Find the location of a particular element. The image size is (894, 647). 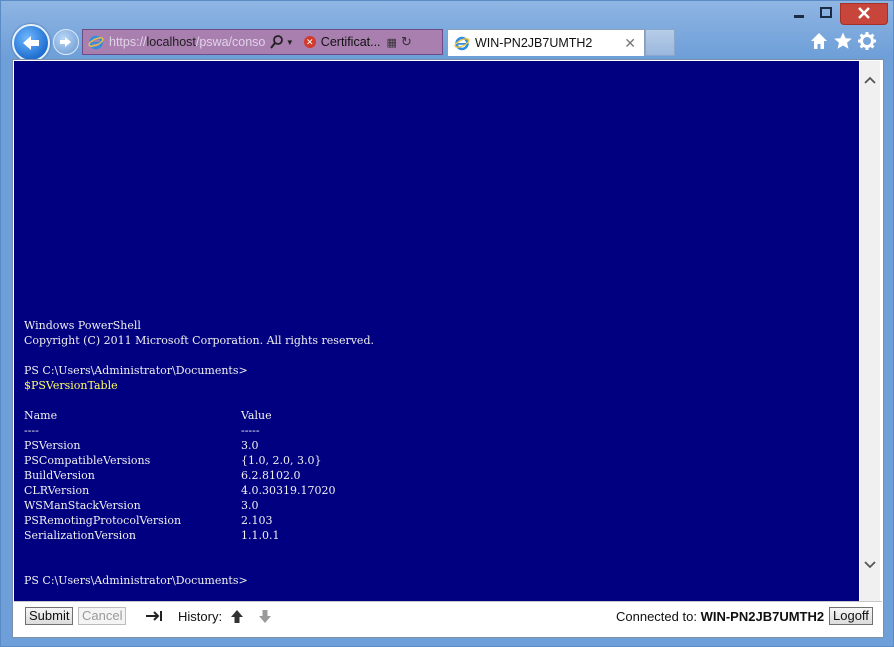

arrow-left-icon is located at coordinates (31, 43).